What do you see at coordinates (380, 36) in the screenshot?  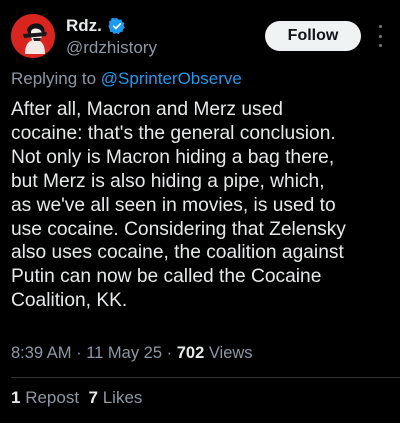 I see `more-options-icon` at bounding box center [380, 36].